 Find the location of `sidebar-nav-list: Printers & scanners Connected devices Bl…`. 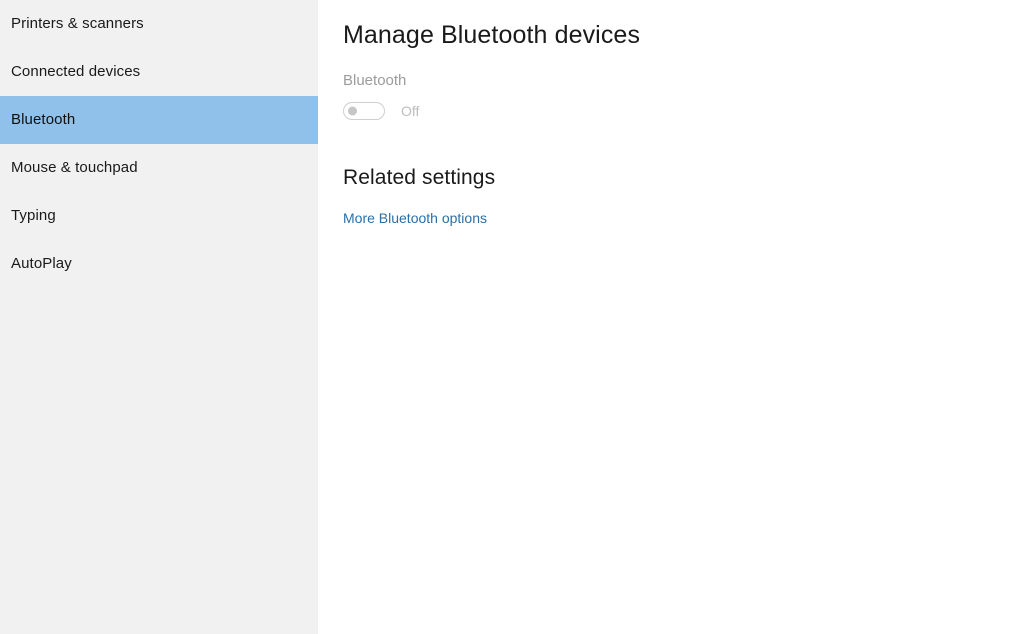

sidebar-nav-list: Printers & scanners Connected devices Bl… is located at coordinates (159, 144).